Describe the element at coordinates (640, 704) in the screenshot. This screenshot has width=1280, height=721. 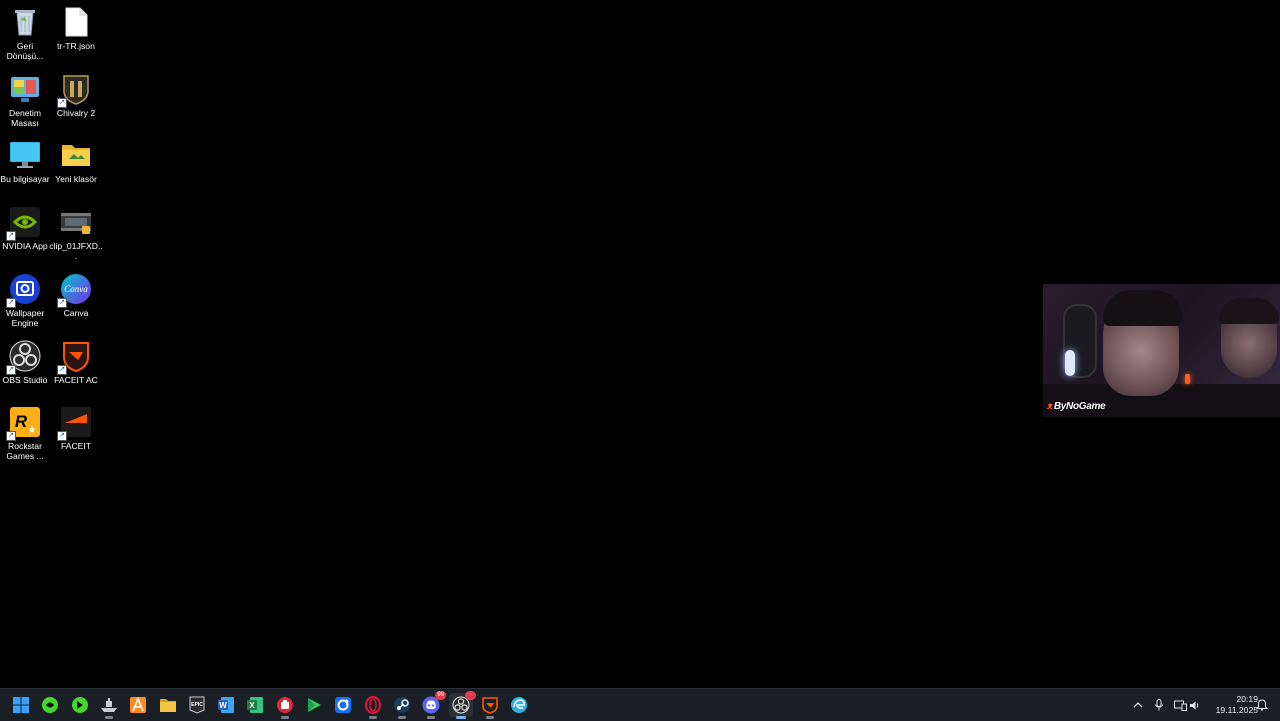
I see `taskbar: EPIC W X 99 20:19 19.11.2025` at that location.